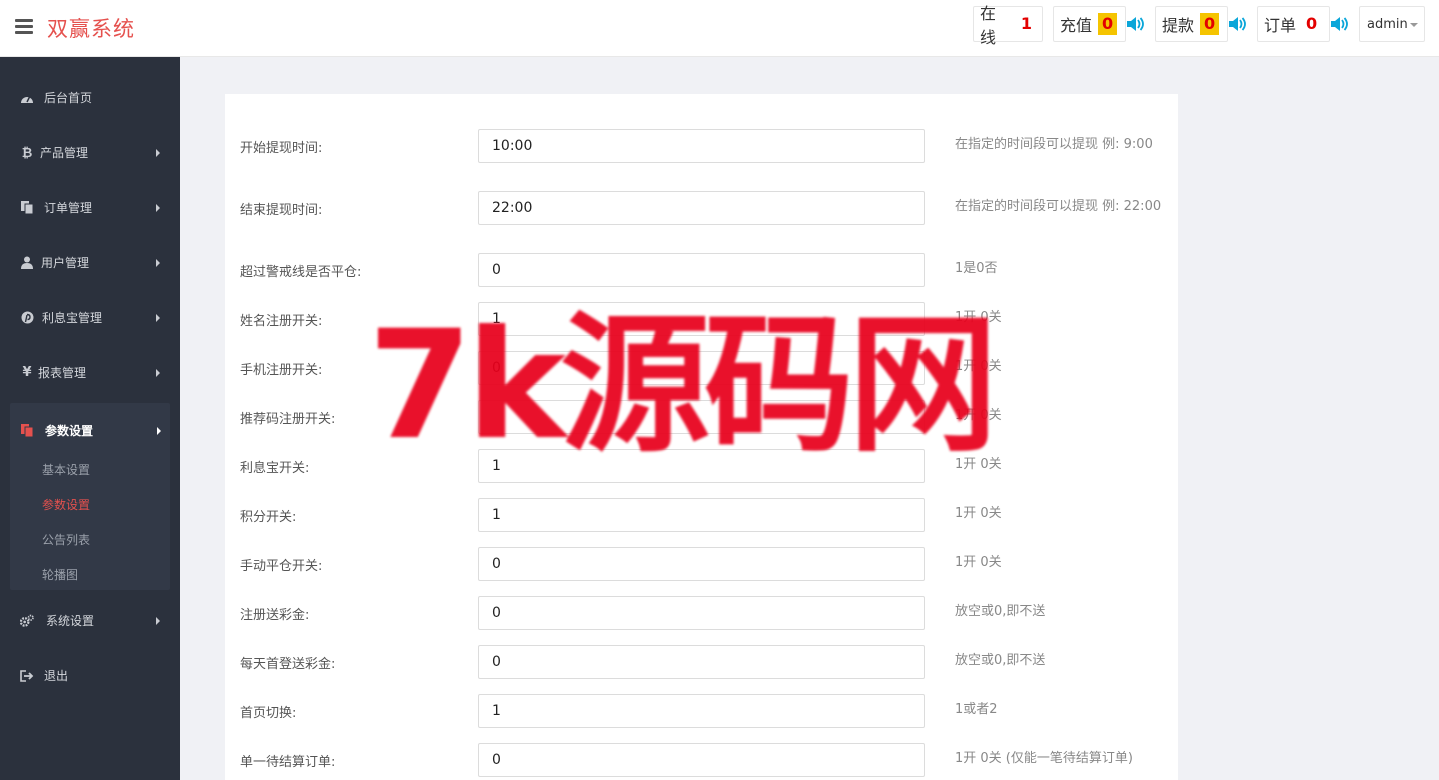  Describe the element at coordinates (1210, 24) in the screenshot. I see `withdraw-count: 0` at that location.